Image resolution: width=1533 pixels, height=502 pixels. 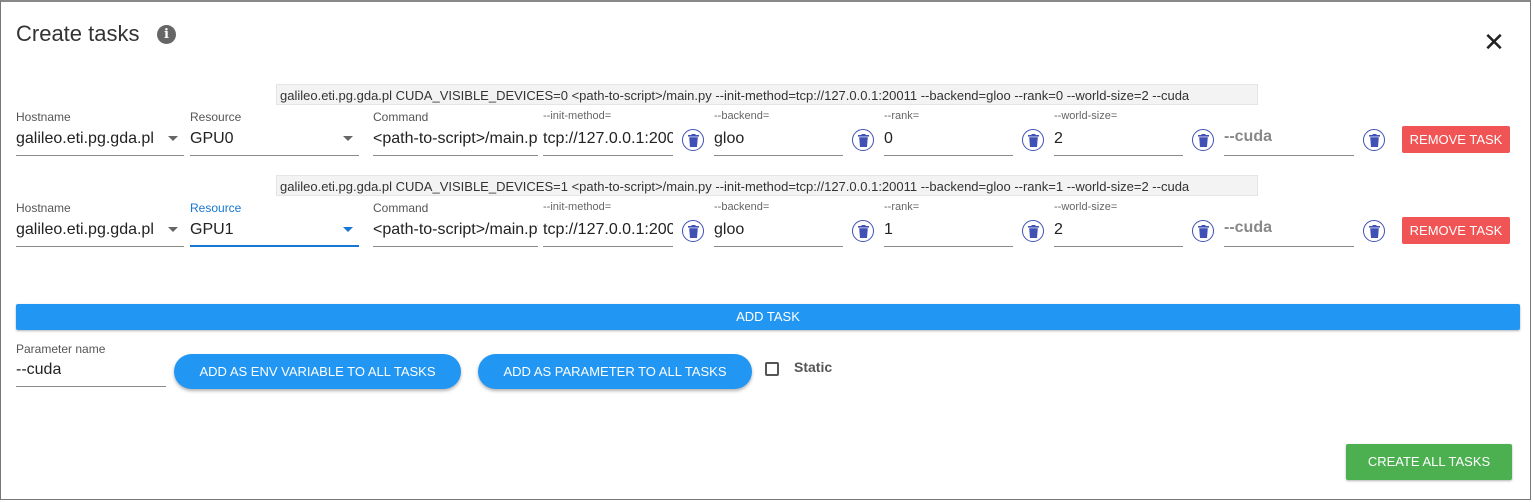 I want to click on param-field-rank: --rank= 0, so click(x=948, y=133).